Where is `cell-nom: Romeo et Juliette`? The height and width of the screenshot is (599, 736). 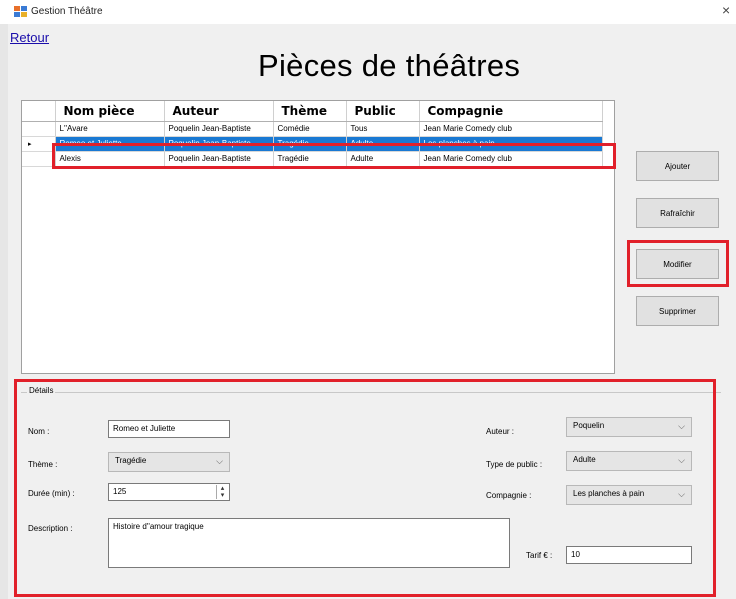 cell-nom: Romeo et Juliette is located at coordinates (110, 144).